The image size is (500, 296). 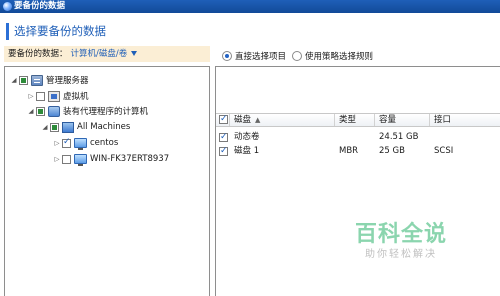 I want to click on disk-table-header: 磁盘▲ 类型 容量 接口, so click(x=358, y=120).